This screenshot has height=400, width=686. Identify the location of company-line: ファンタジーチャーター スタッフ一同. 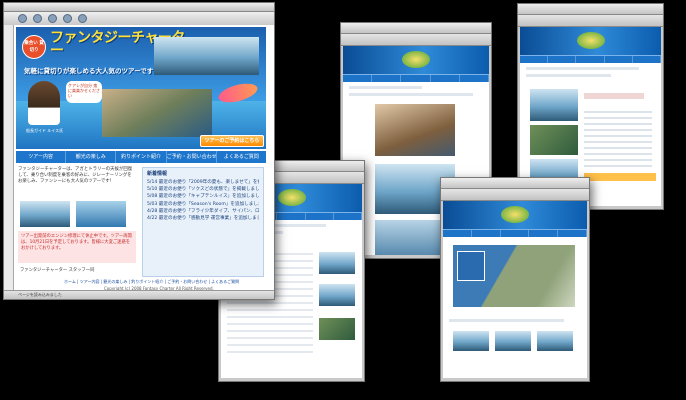
(57, 270).